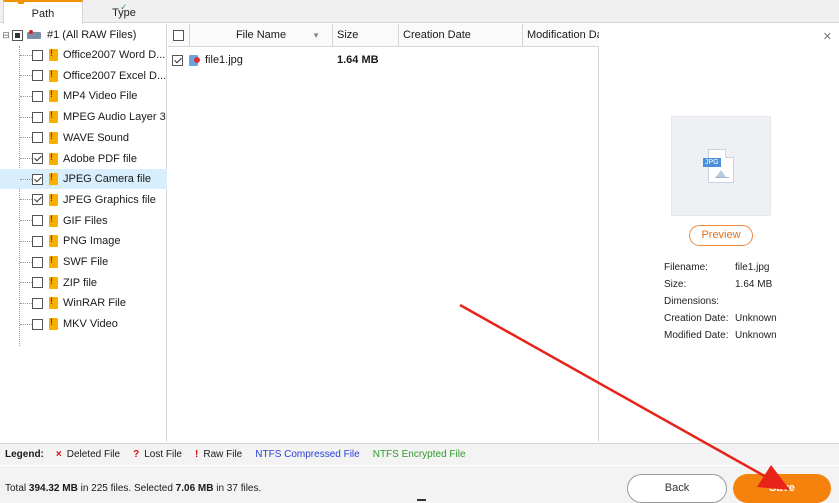 The image size is (839, 503). I want to click on info-row-filename: Filename: file1.jpg, so click(749, 270).